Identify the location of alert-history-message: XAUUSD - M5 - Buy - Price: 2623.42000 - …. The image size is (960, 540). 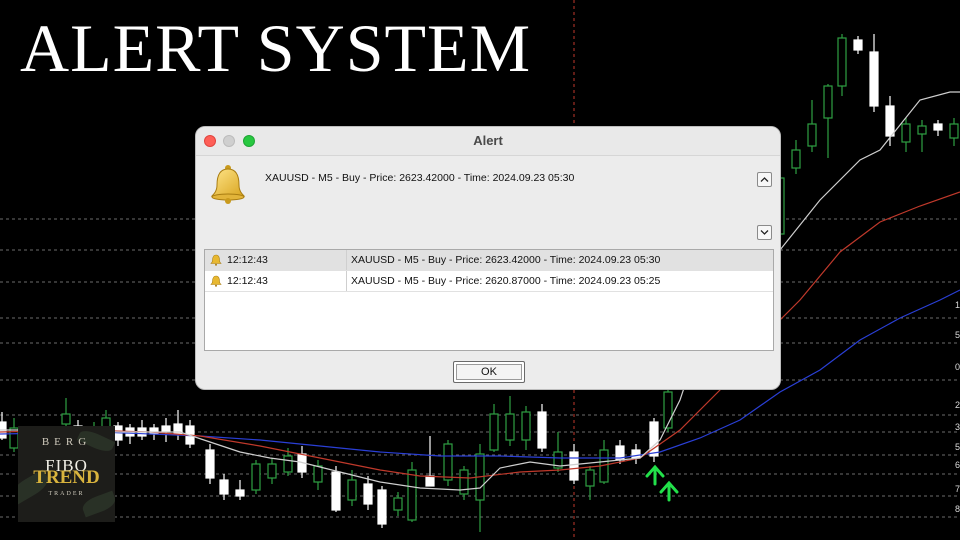
(506, 260).